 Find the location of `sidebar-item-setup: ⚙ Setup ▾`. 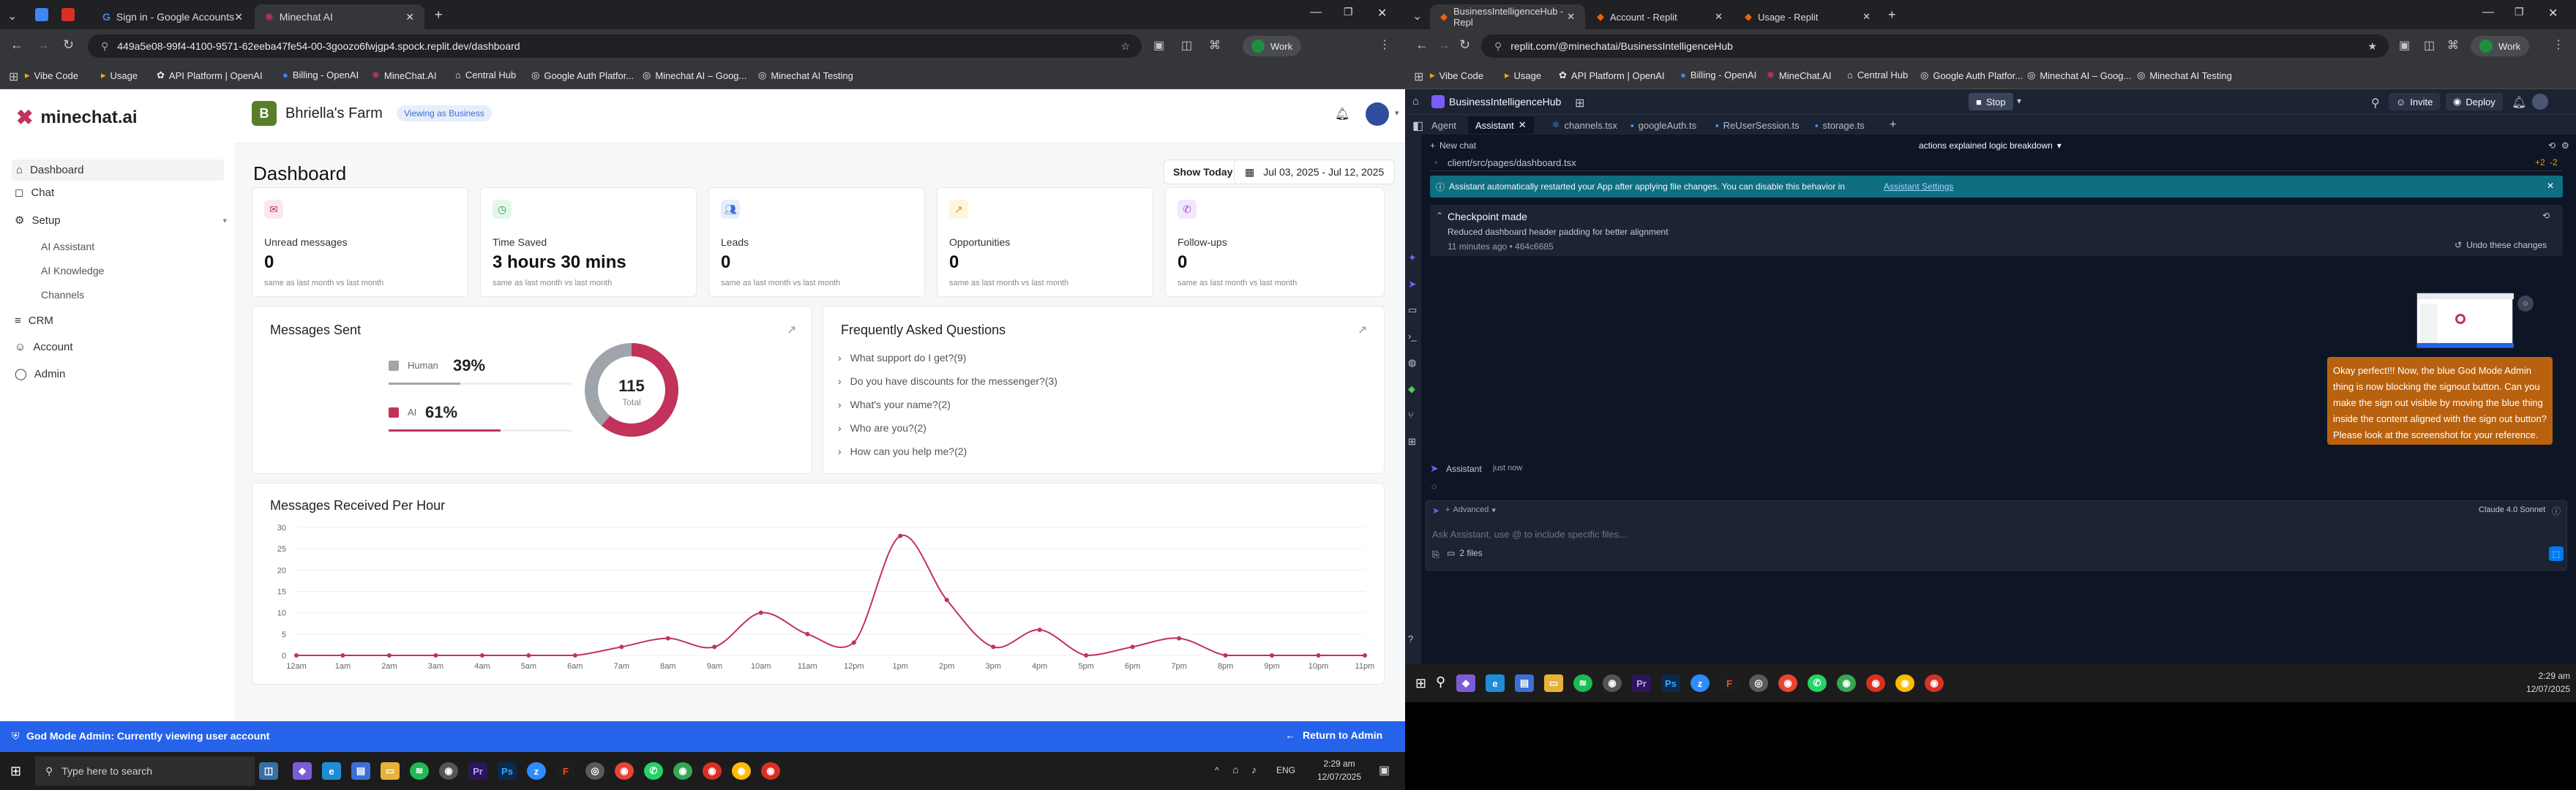

sidebar-item-setup: ⚙ Setup ▾ is located at coordinates (121, 220).